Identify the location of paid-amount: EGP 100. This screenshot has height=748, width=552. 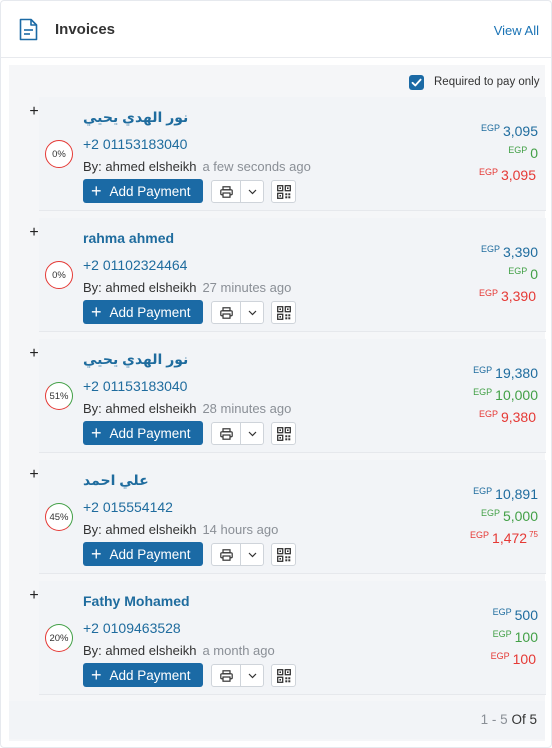
(515, 637).